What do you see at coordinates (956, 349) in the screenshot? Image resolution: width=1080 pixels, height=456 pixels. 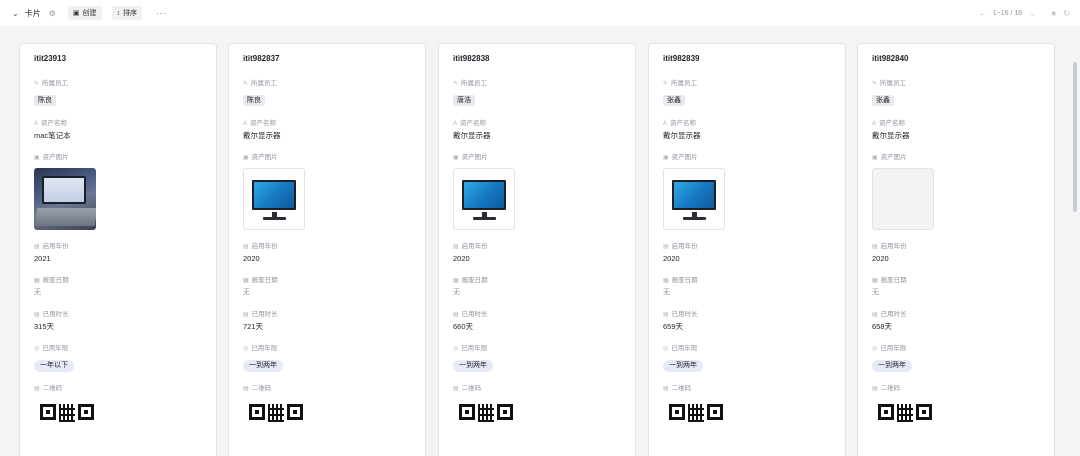 I see `field-label-used-years: ◎ 已用年限` at bounding box center [956, 349].